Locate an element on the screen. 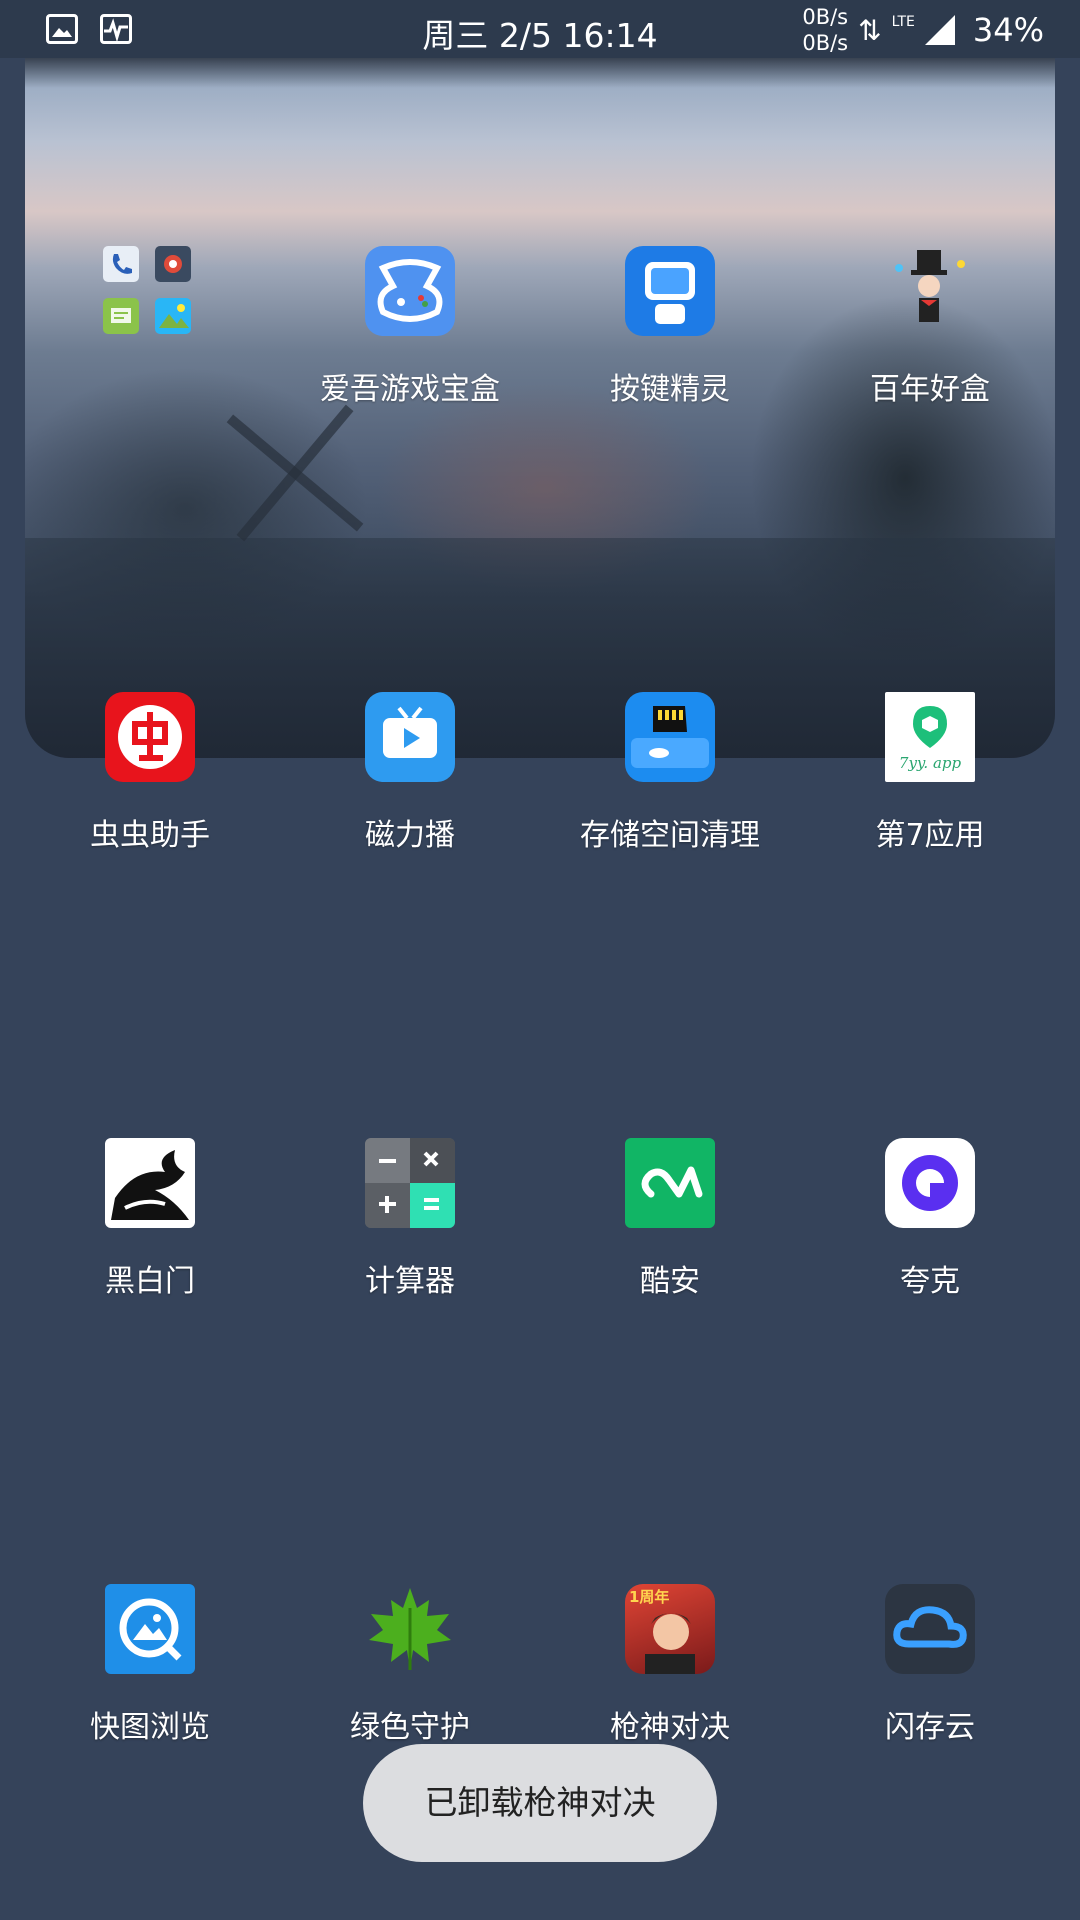  app-calculator: 计算器 is located at coordinates (410, 1219).